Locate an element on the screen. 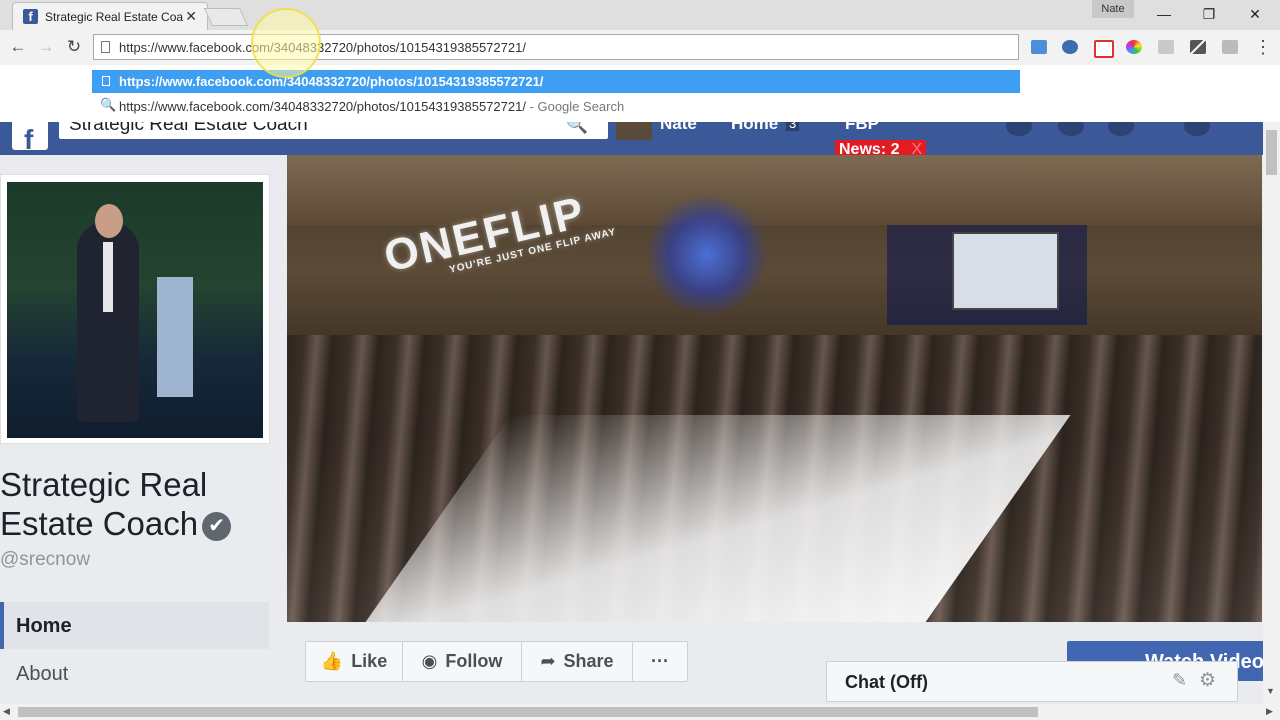  avatar is located at coordinates (634, 131).